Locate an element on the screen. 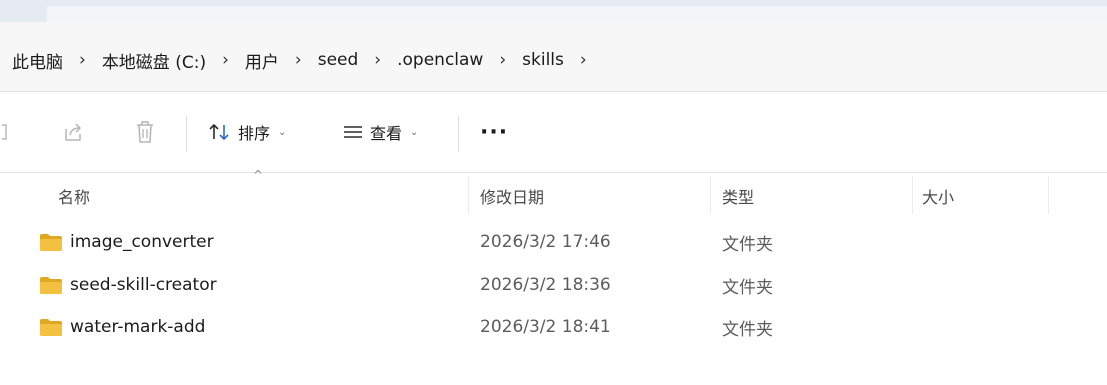  file-name: water-mark-add is located at coordinates (138, 327).